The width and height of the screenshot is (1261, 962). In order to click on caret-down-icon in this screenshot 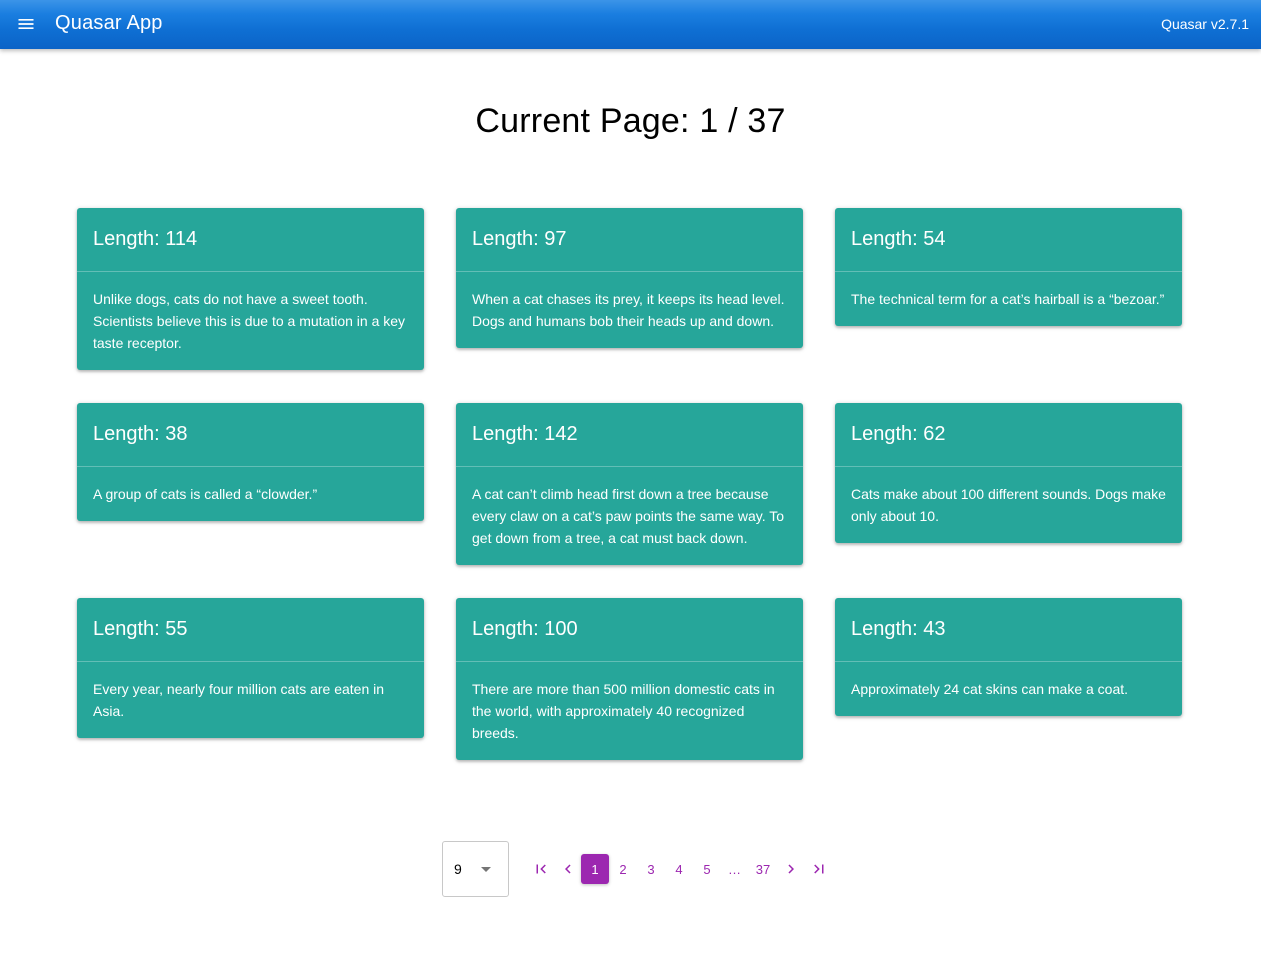, I will do `click(486, 869)`.